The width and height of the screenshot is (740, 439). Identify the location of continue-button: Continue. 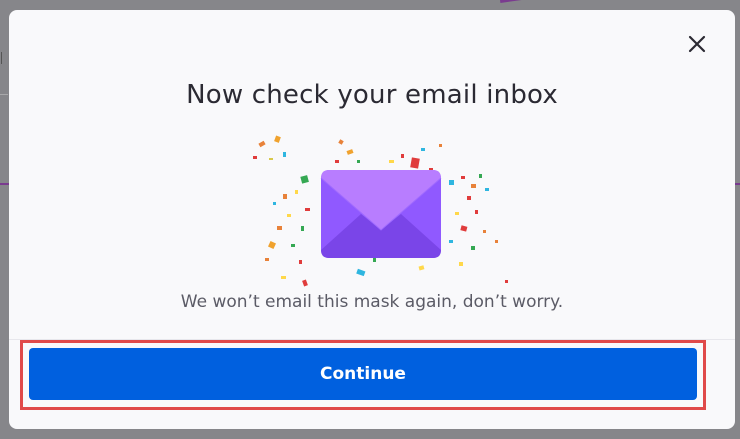
(363, 374).